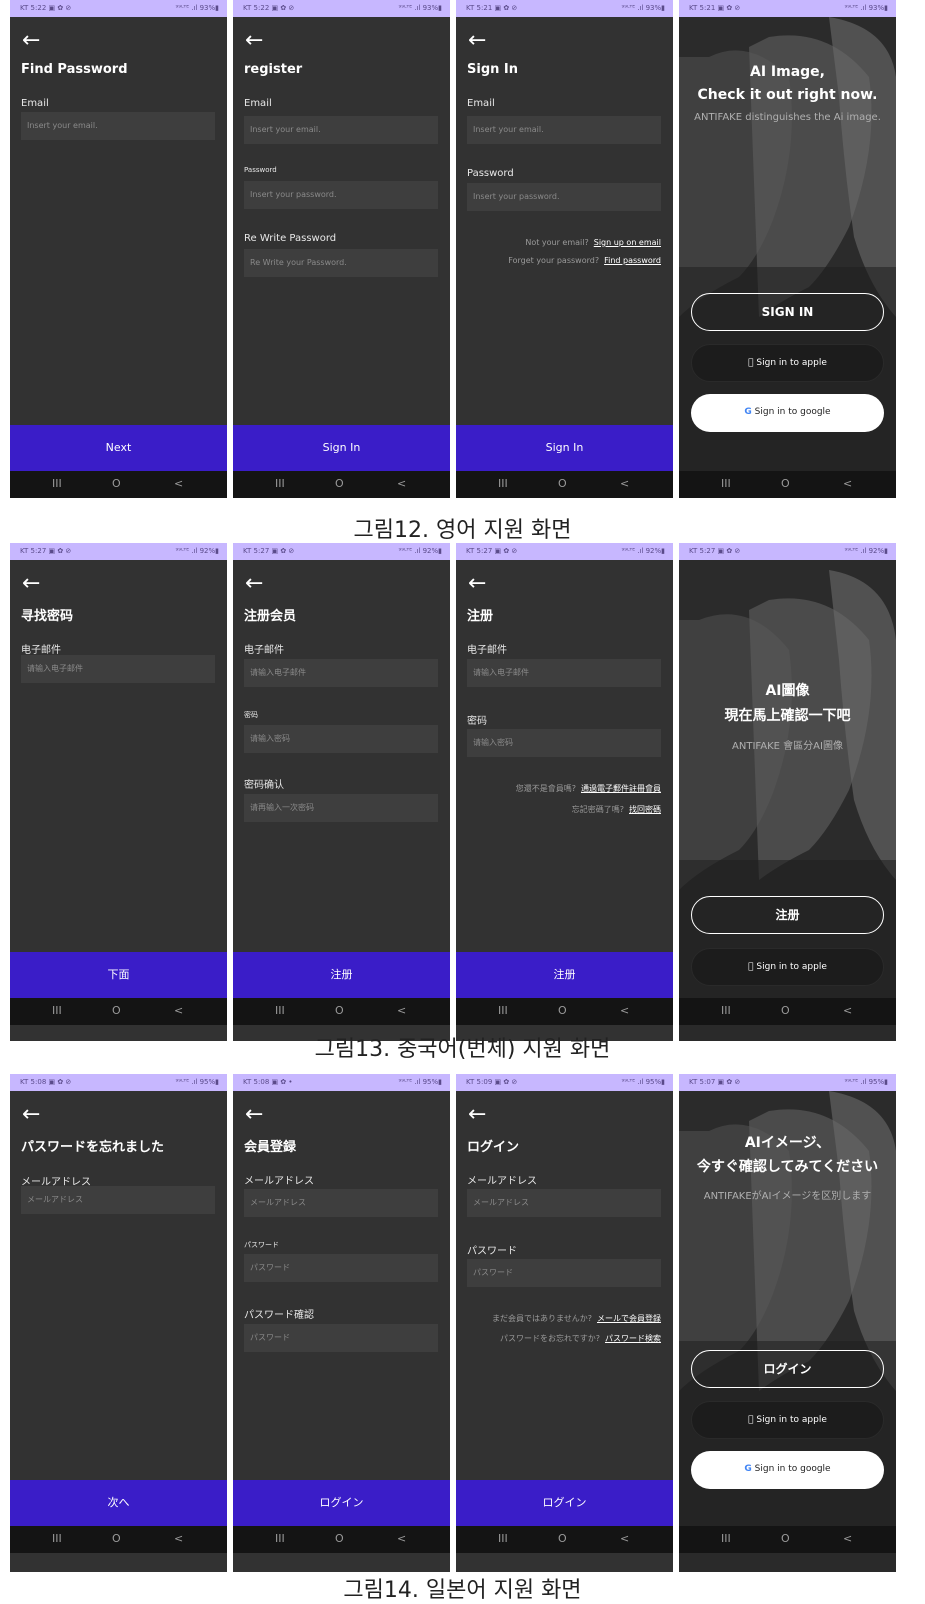 Image resolution: width=925 pixels, height=1604 pixels. Describe the element at coordinates (627, 242) in the screenshot. I see `sign-up-link: Sign up on email` at that location.